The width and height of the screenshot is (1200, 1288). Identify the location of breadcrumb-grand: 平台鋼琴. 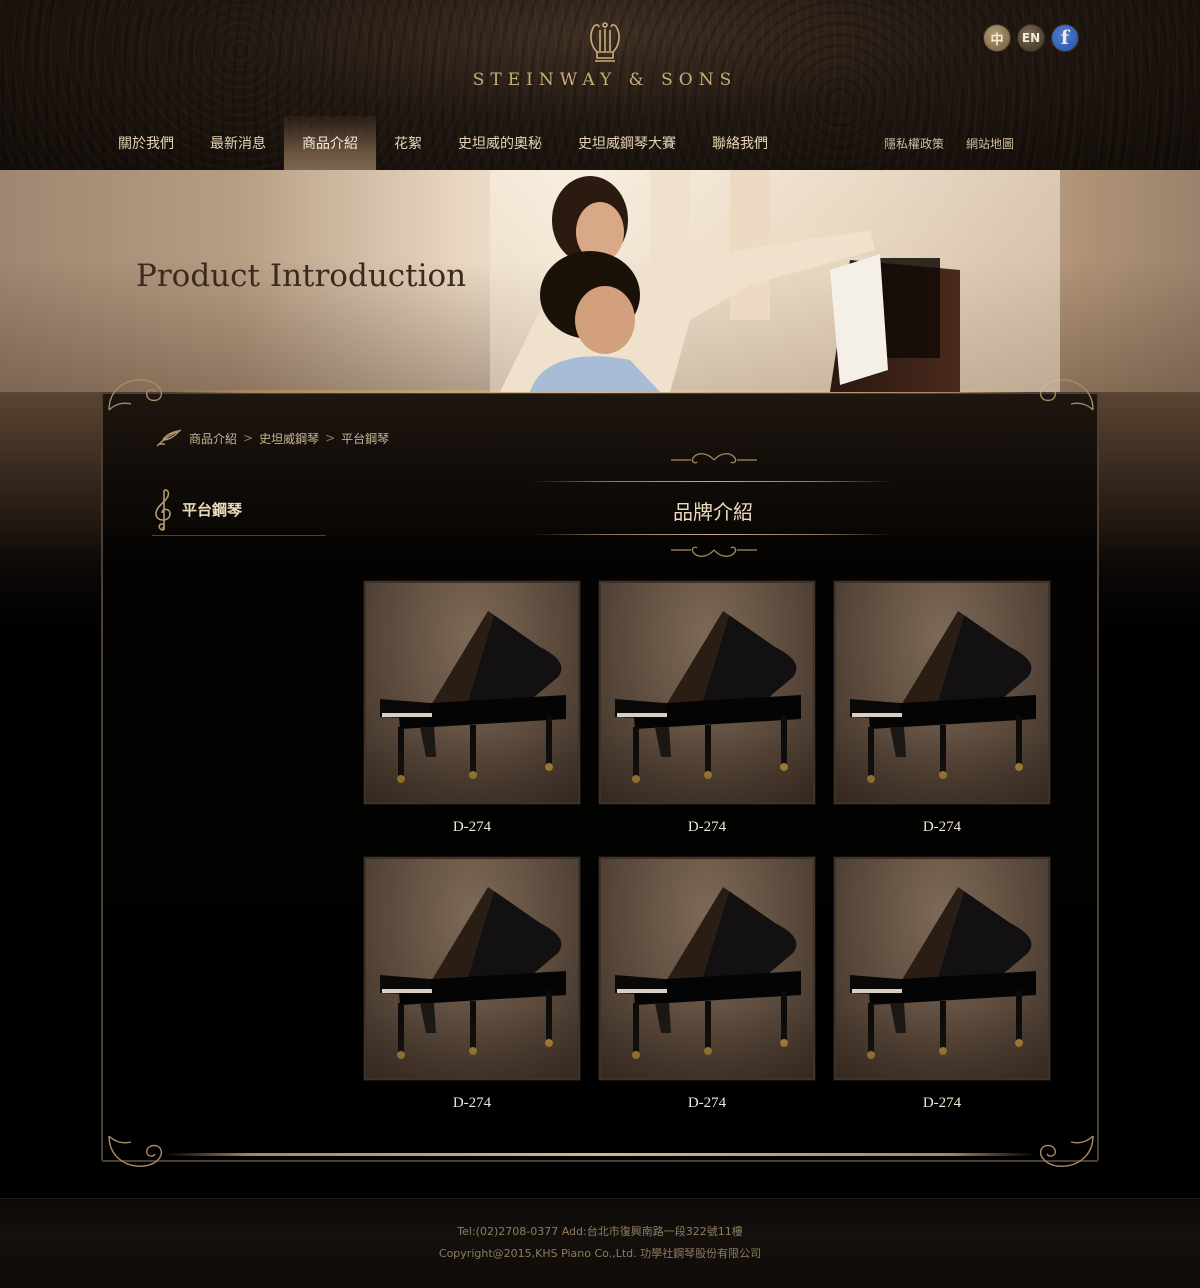
(365, 438).